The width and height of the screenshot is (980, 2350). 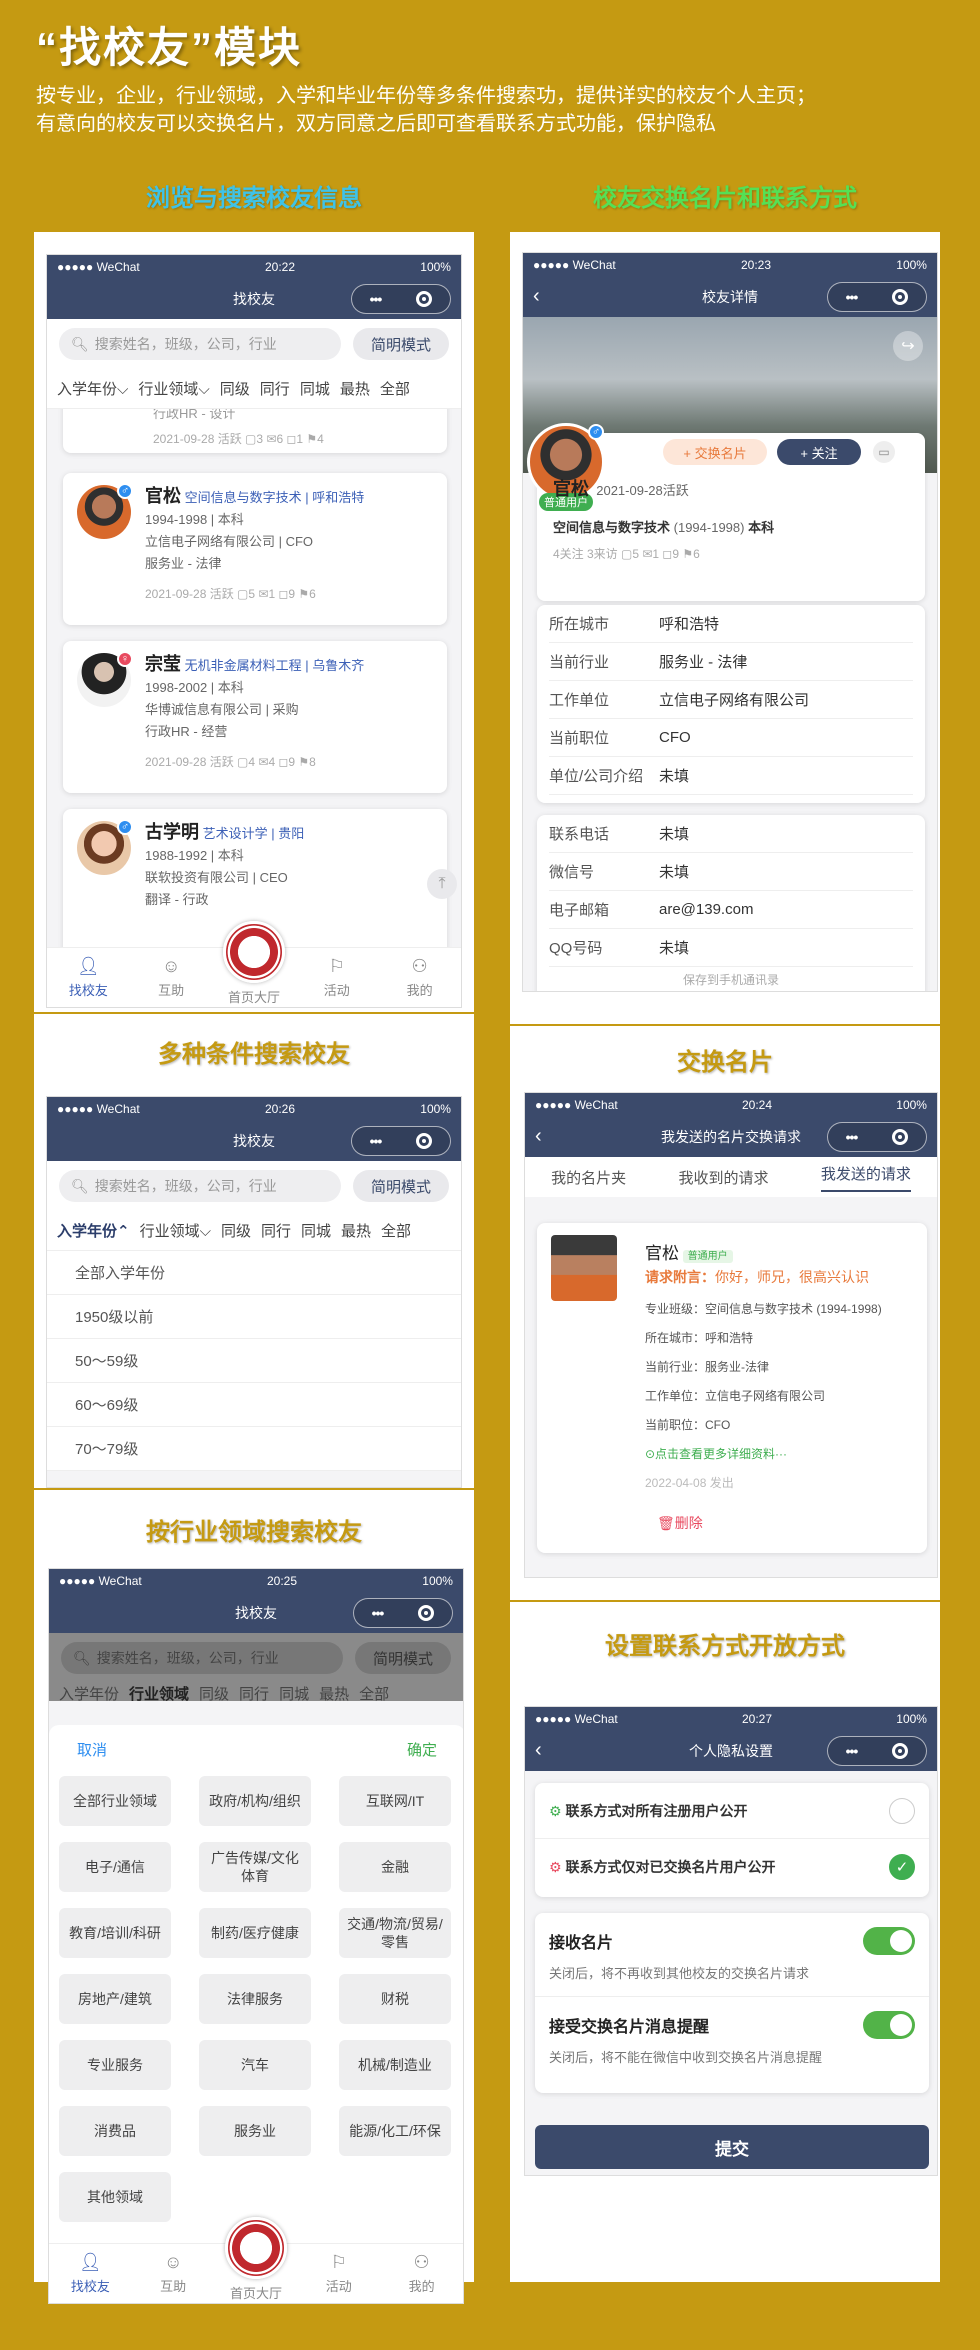 What do you see at coordinates (763, 1454) in the screenshot?
I see `more-details-link: ⊙点击查看更多详细资料···` at bounding box center [763, 1454].